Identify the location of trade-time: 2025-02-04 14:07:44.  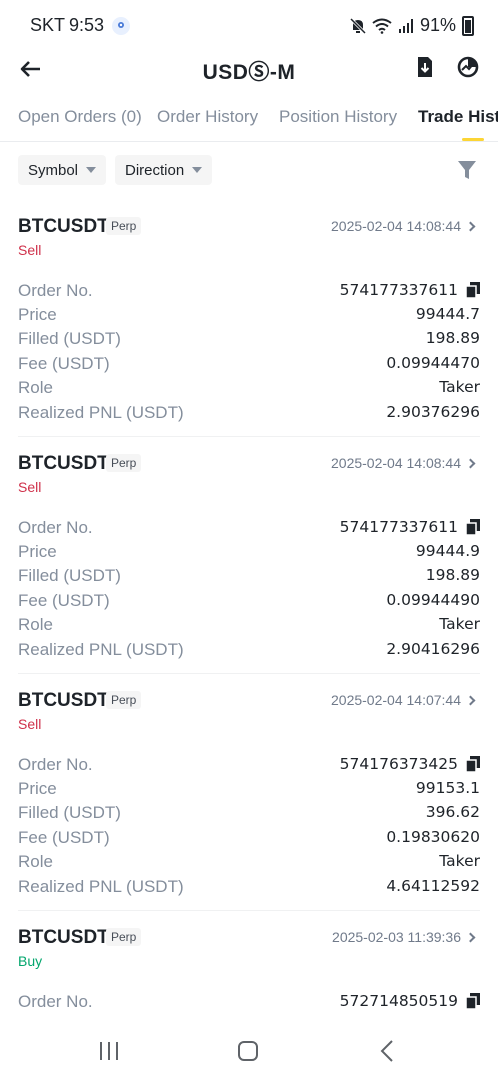
(403, 700).